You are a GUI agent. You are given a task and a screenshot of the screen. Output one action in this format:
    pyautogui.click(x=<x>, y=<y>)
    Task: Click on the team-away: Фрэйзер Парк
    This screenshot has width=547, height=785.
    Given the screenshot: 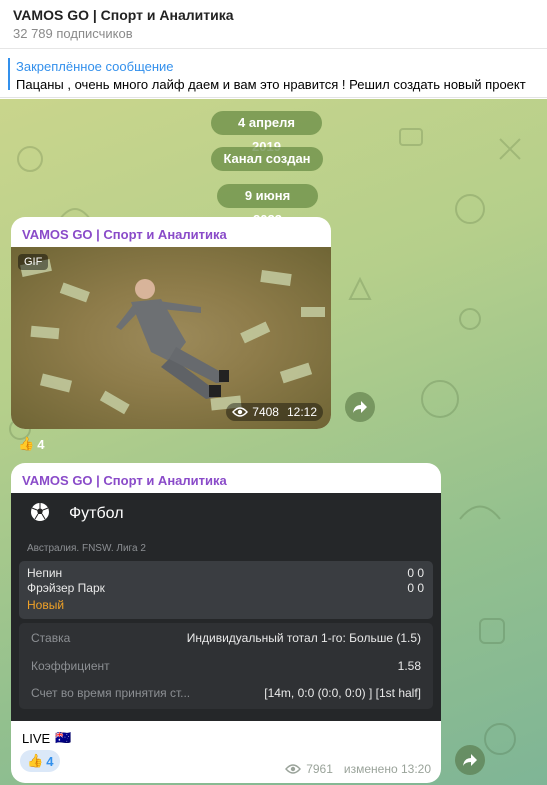 What is the action you would take?
    pyautogui.click(x=66, y=588)
    